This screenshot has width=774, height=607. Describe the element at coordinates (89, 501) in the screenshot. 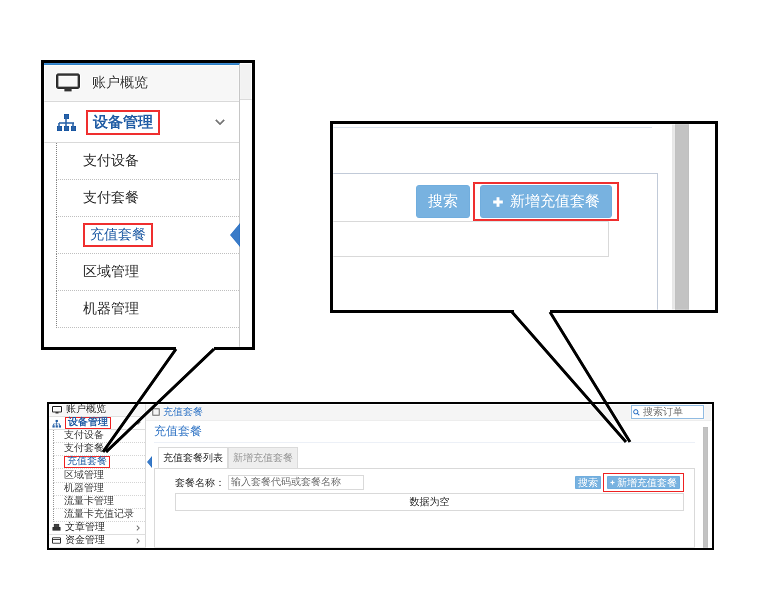

I see `menu-label: 流量卡管理` at that location.